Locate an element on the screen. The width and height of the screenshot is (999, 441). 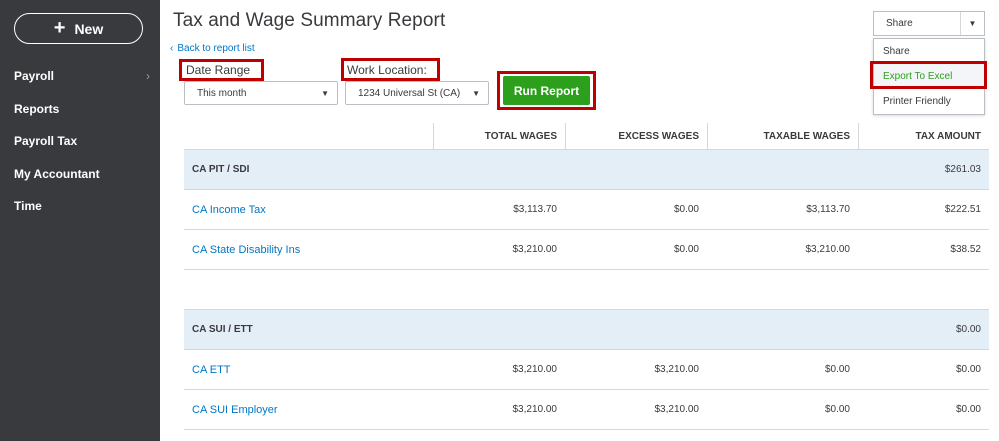
row-name-link: CA Income Tax is located at coordinates (229, 210).